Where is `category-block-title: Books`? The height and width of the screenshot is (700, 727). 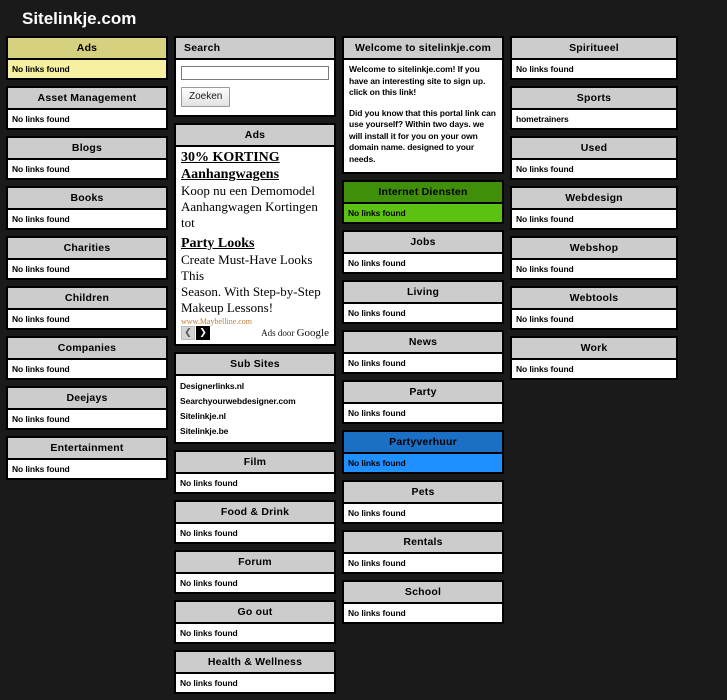 category-block-title: Books is located at coordinates (87, 199).